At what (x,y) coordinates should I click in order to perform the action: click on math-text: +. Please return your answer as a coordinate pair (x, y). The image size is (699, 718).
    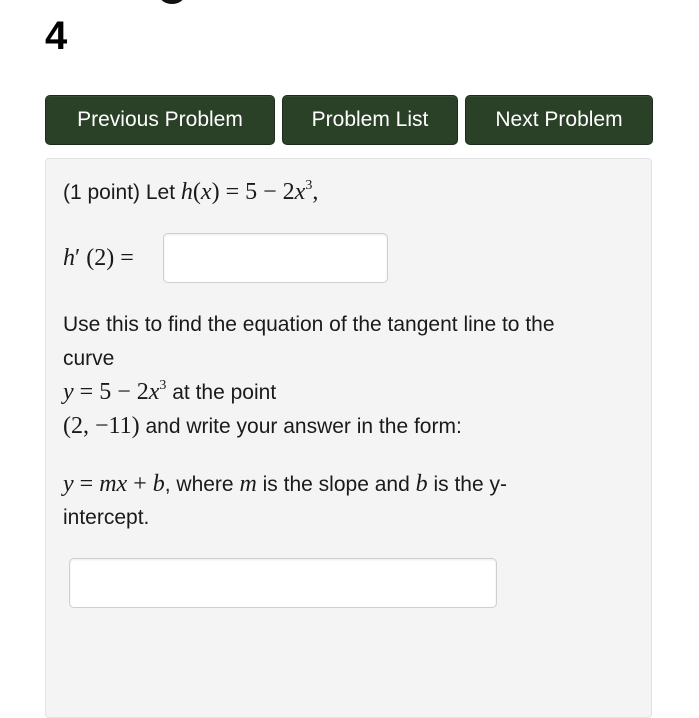
    Looking at the image, I should click on (140, 484).